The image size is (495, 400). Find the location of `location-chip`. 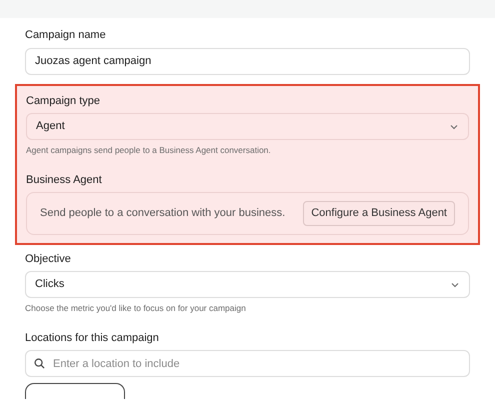

location-chip is located at coordinates (75, 391).